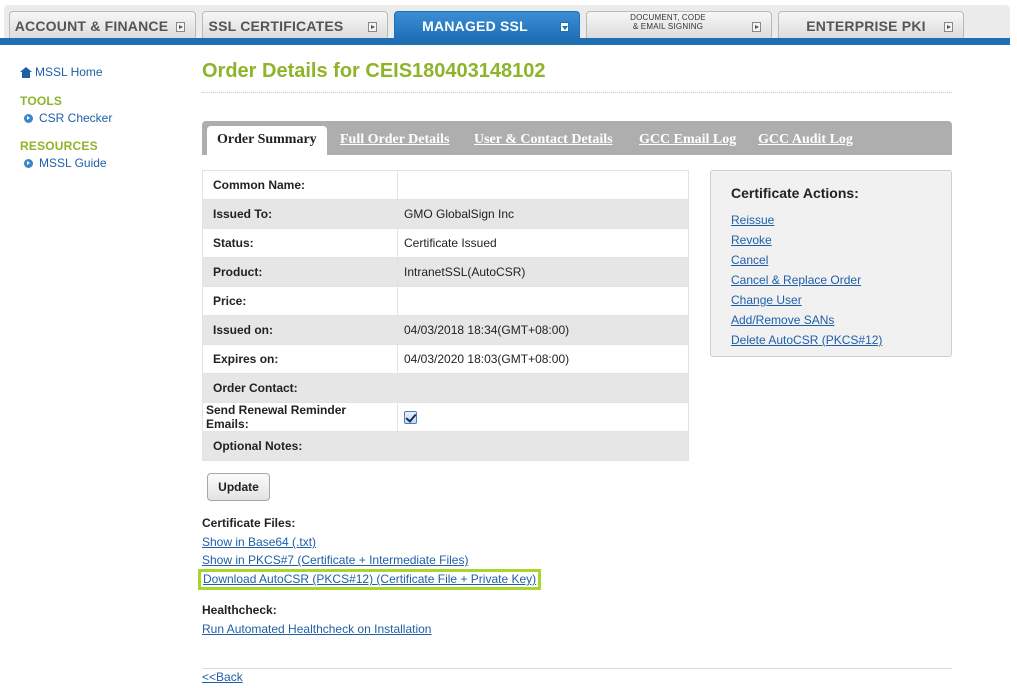 This screenshot has width=1017, height=688. What do you see at coordinates (475, 25) in the screenshot?
I see `tab-label: MANAGED SSL` at bounding box center [475, 25].